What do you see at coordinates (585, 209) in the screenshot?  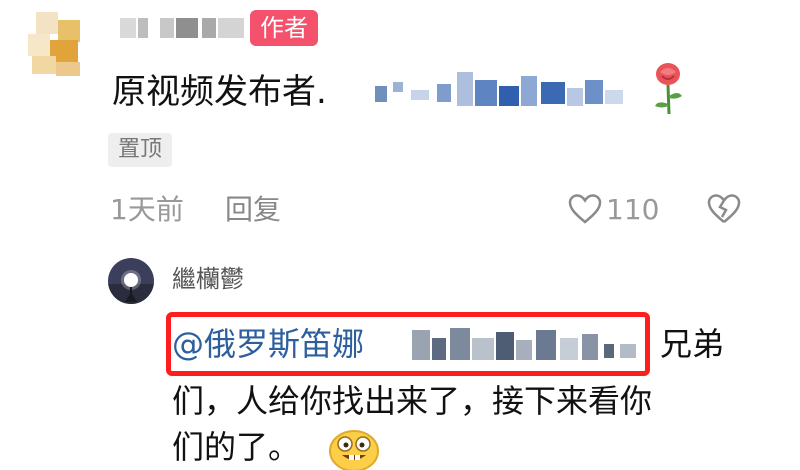 I see `heart-icon` at bounding box center [585, 209].